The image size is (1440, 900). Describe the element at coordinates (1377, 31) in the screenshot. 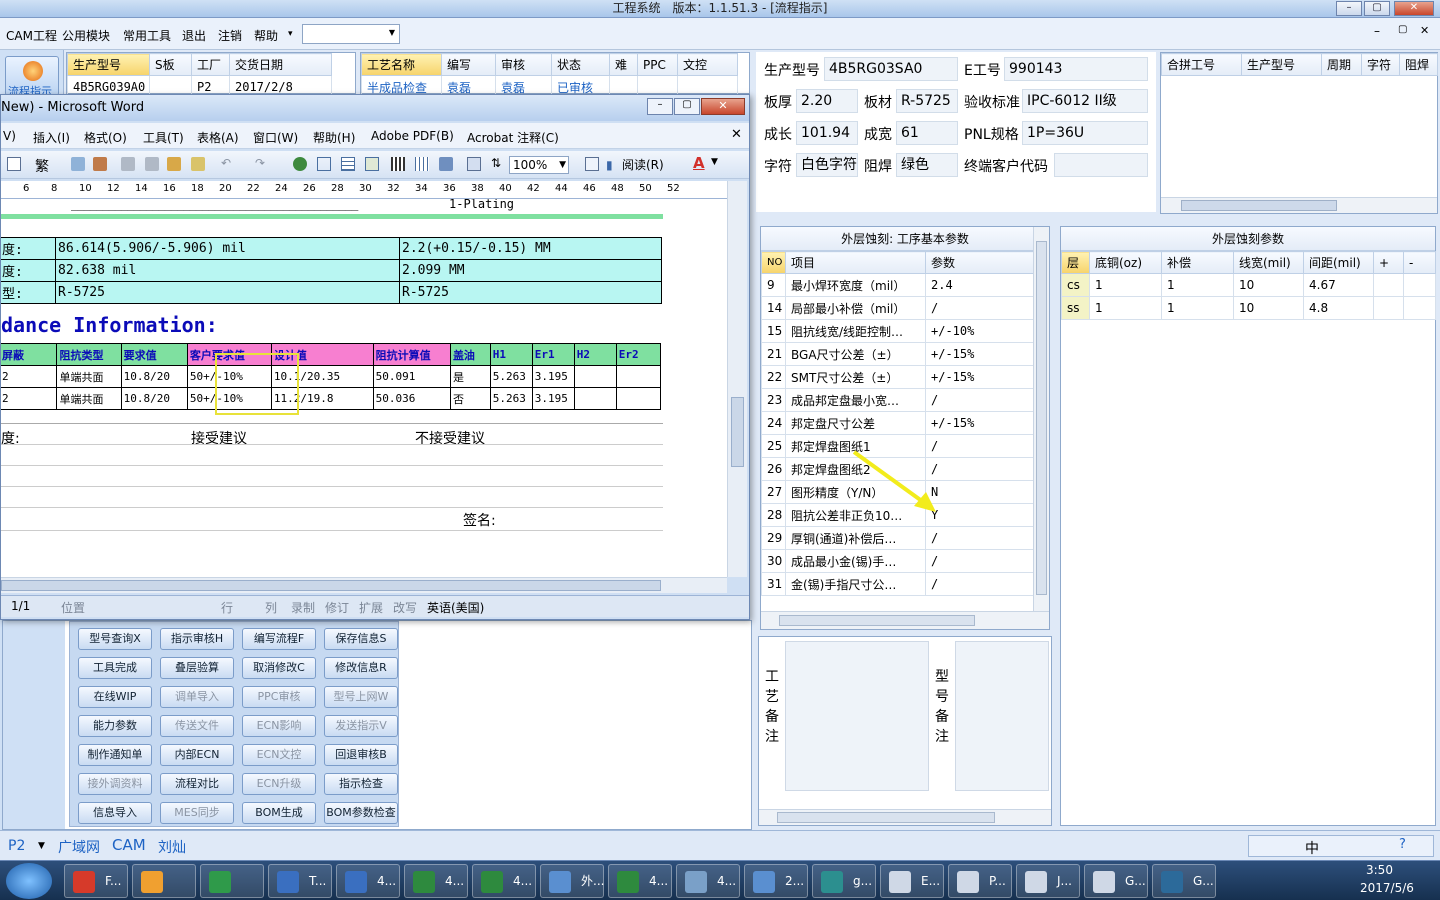

I see `mdi-minimize: –` at that location.